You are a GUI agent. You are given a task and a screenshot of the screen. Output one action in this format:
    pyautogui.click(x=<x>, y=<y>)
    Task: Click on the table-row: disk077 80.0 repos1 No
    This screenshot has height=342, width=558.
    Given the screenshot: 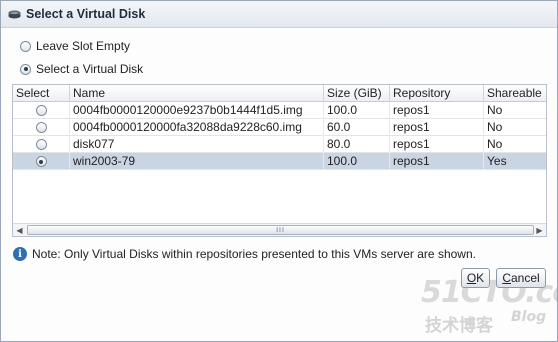 What is the action you would take?
    pyautogui.click(x=279, y=144)
    